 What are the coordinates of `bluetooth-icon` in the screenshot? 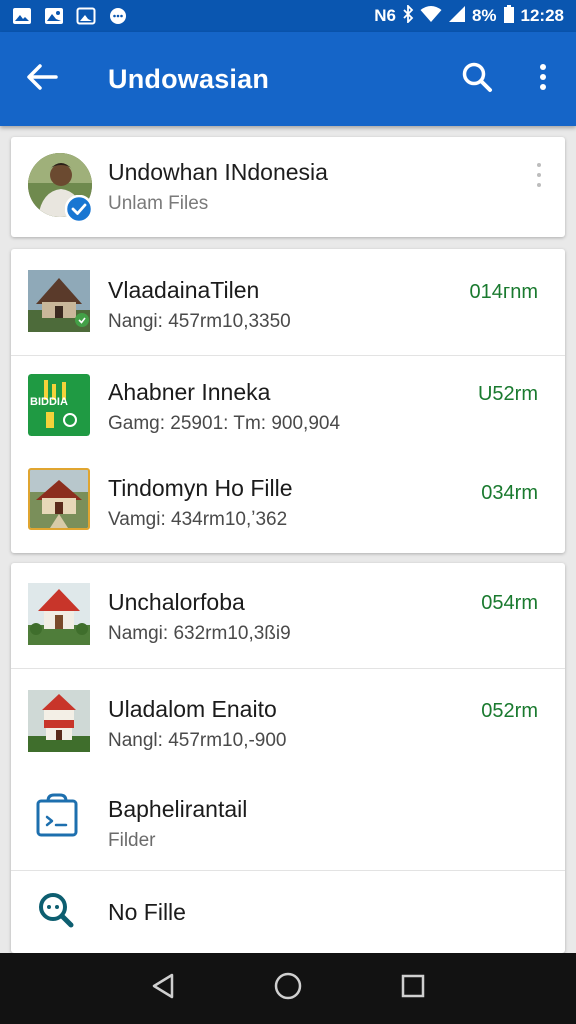 It's located at (408, 15).